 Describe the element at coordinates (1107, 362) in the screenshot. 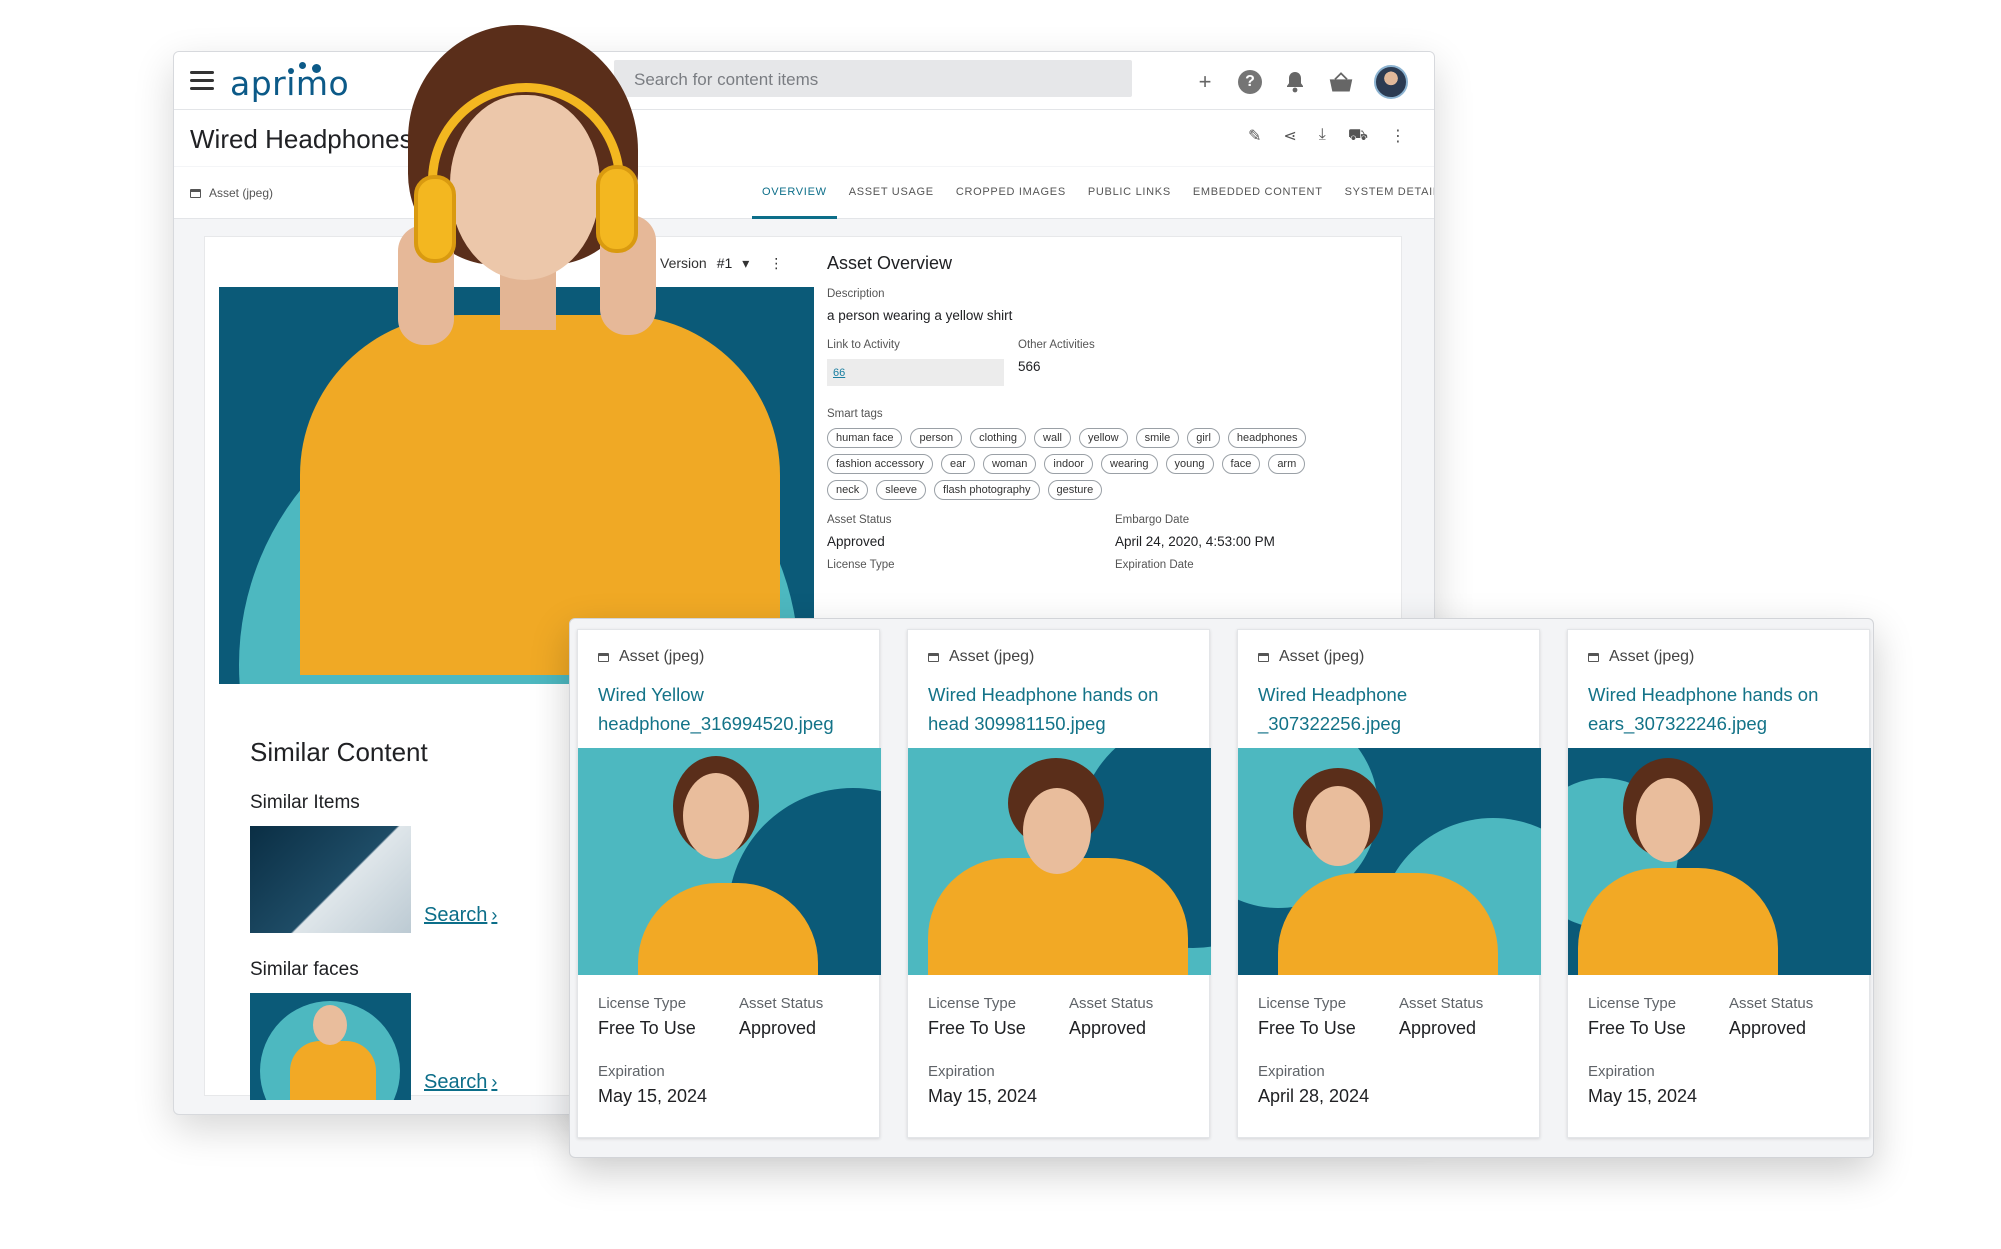

I see `activity-row: Link to Activity 66 Other Activities 566` at that location.